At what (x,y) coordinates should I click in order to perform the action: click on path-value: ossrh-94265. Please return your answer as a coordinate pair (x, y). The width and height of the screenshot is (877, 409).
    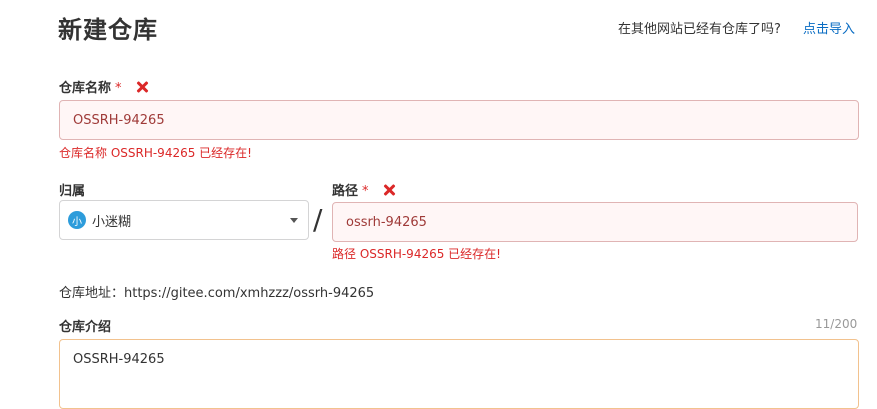
    Looking at the image, I should click on (386, 222).